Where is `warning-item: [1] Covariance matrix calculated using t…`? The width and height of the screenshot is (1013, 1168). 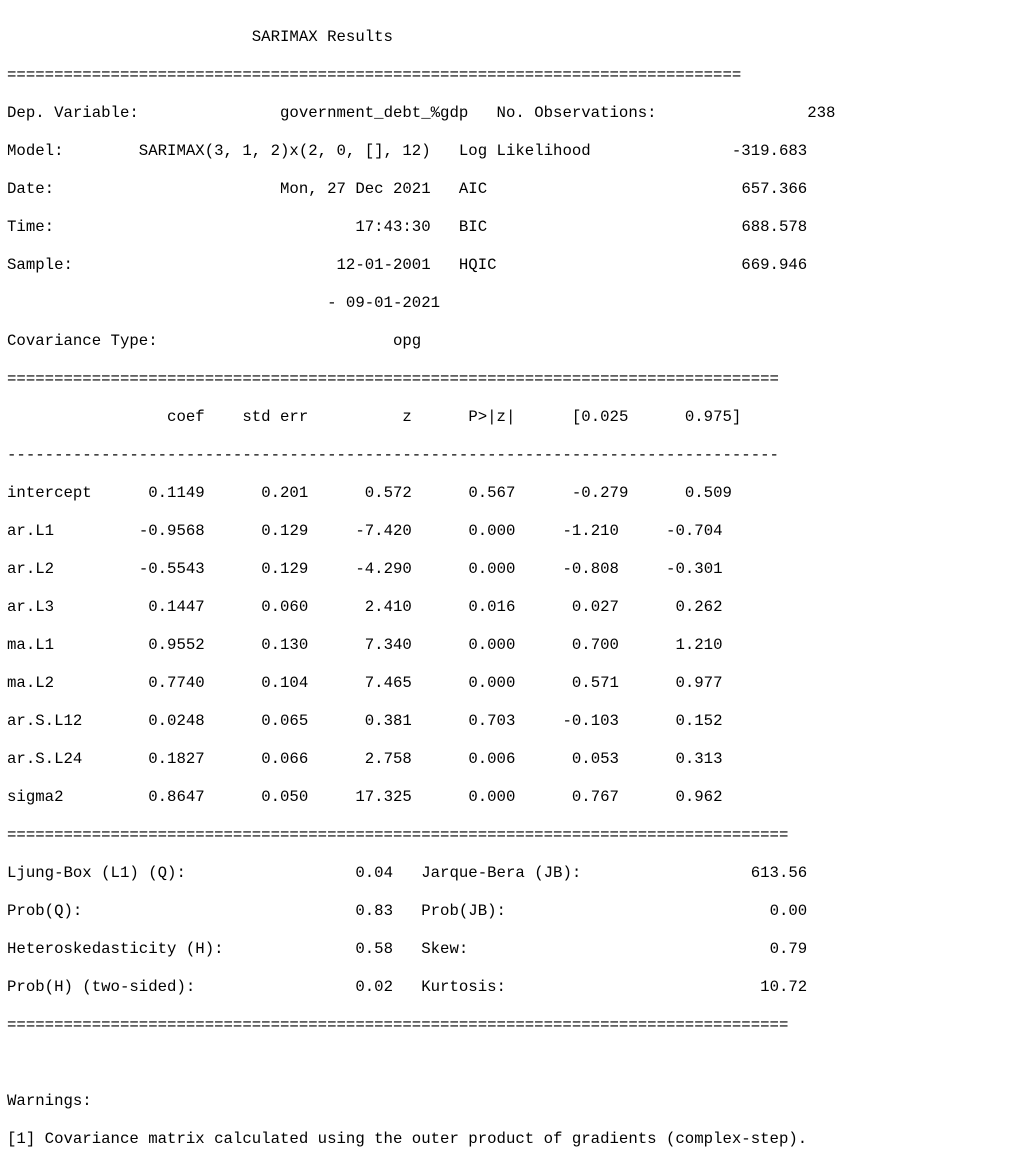 warning-item: [1] Covariance matrix calculated using t… is located at coordinates (407, 1139).